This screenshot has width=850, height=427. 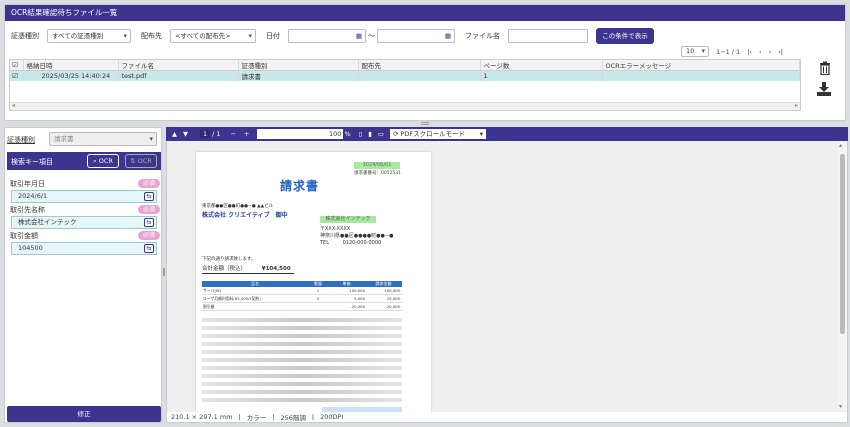 I want to click on last-page-icon: ›|, so click(x=780, y=52).